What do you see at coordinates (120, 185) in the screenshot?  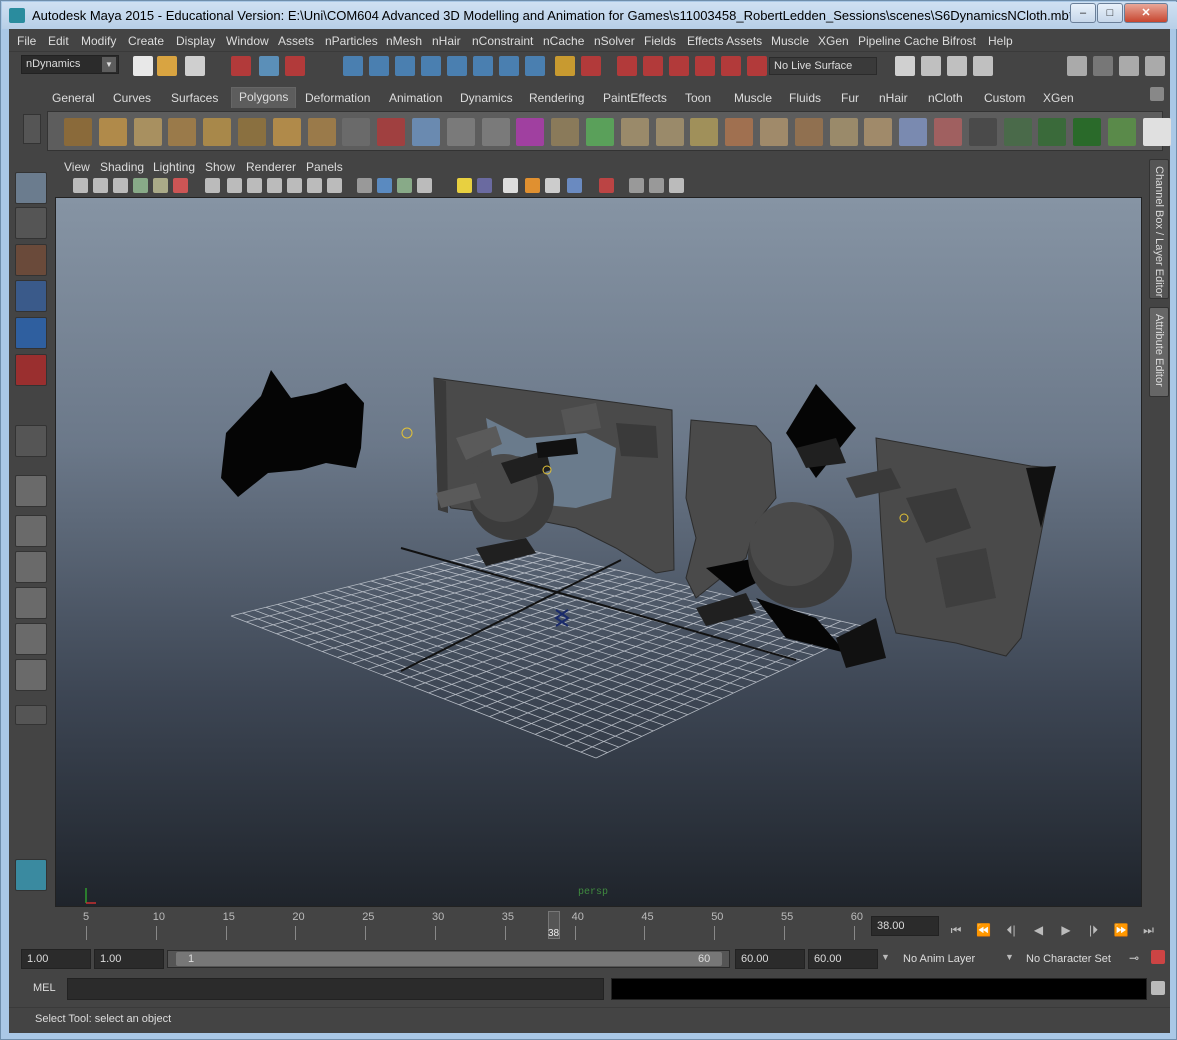 I see `bookmarks-icon` at bounding box center [120, 185].